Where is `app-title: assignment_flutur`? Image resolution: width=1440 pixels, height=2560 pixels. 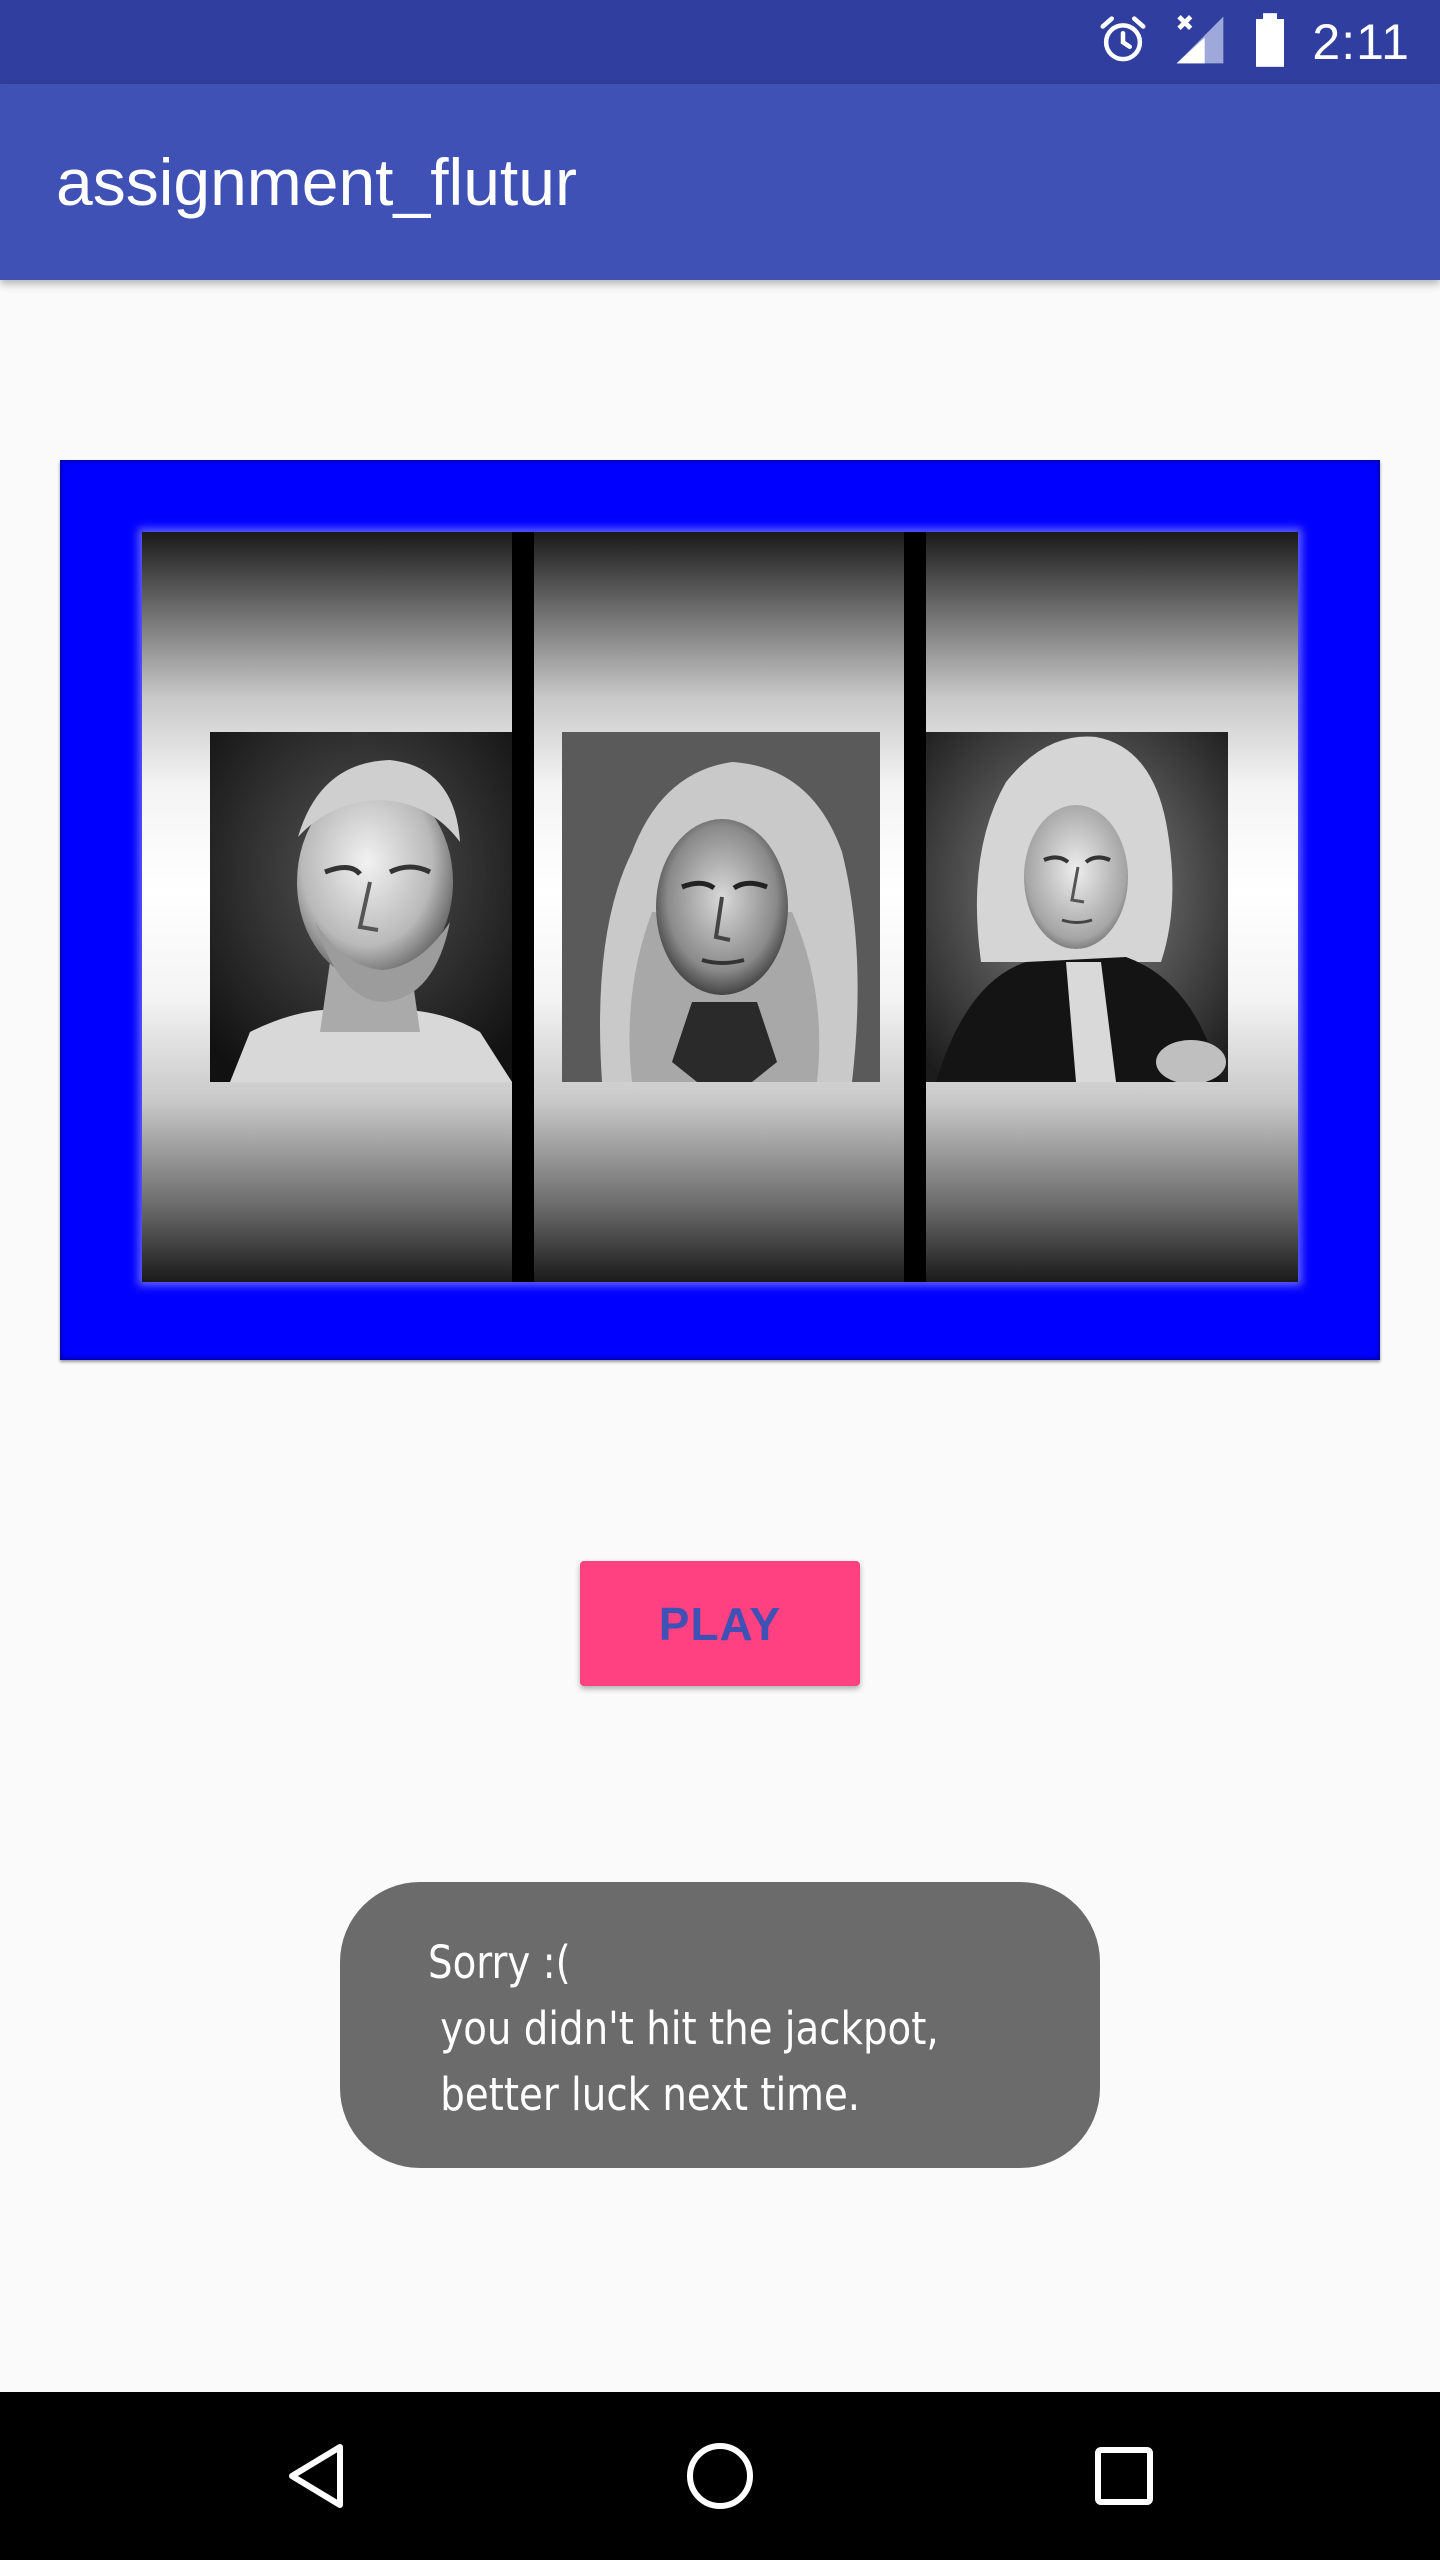 app-title: assignment_flutur is located at coordinates (316, 182).